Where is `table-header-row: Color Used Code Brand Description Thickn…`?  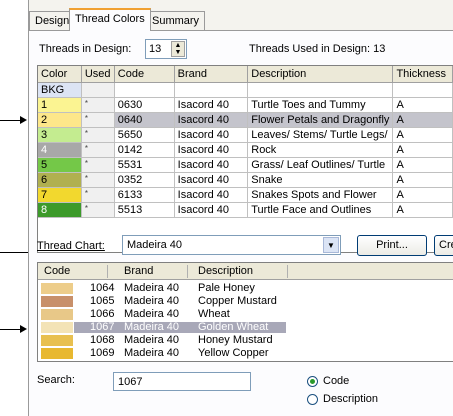
table-header-row: Color Used Code Brand Description Thickn… is located at coordinates (245, 74).